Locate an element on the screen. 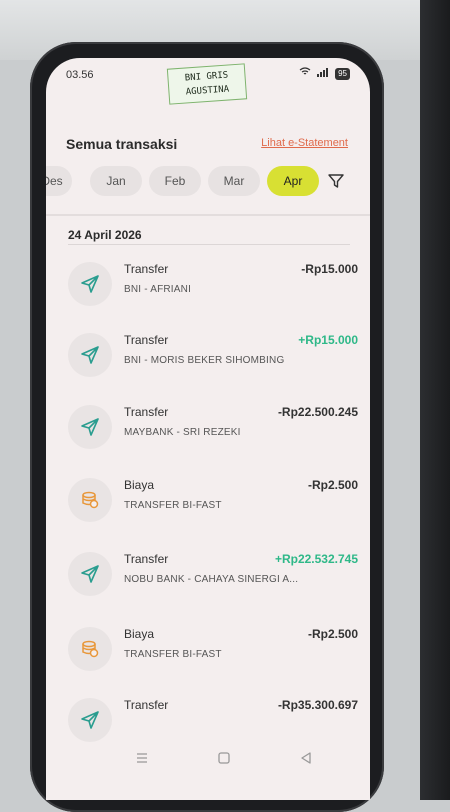 Image resolution: width=450 pixels, height=812 pixels. month-tab-mar: Mar is located at coordinates (234, 181).